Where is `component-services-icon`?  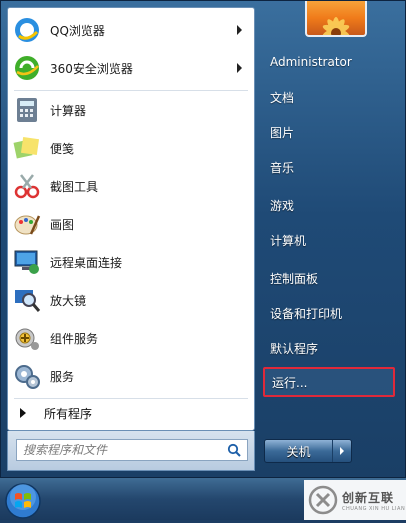
component-services-icon is located at coordinates (27, 338).